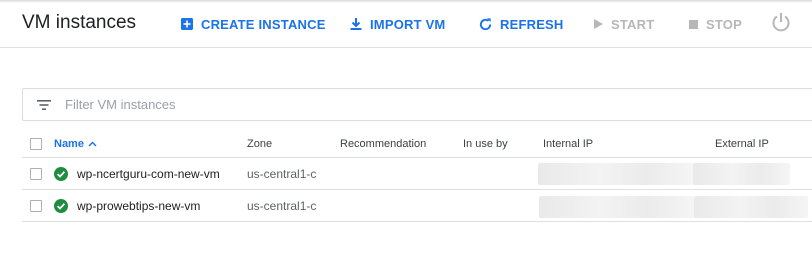  What do you see at coordinates (724, 24) in the screenshot?
I see `stop-label: STOP` at bounding box center [724, 24].